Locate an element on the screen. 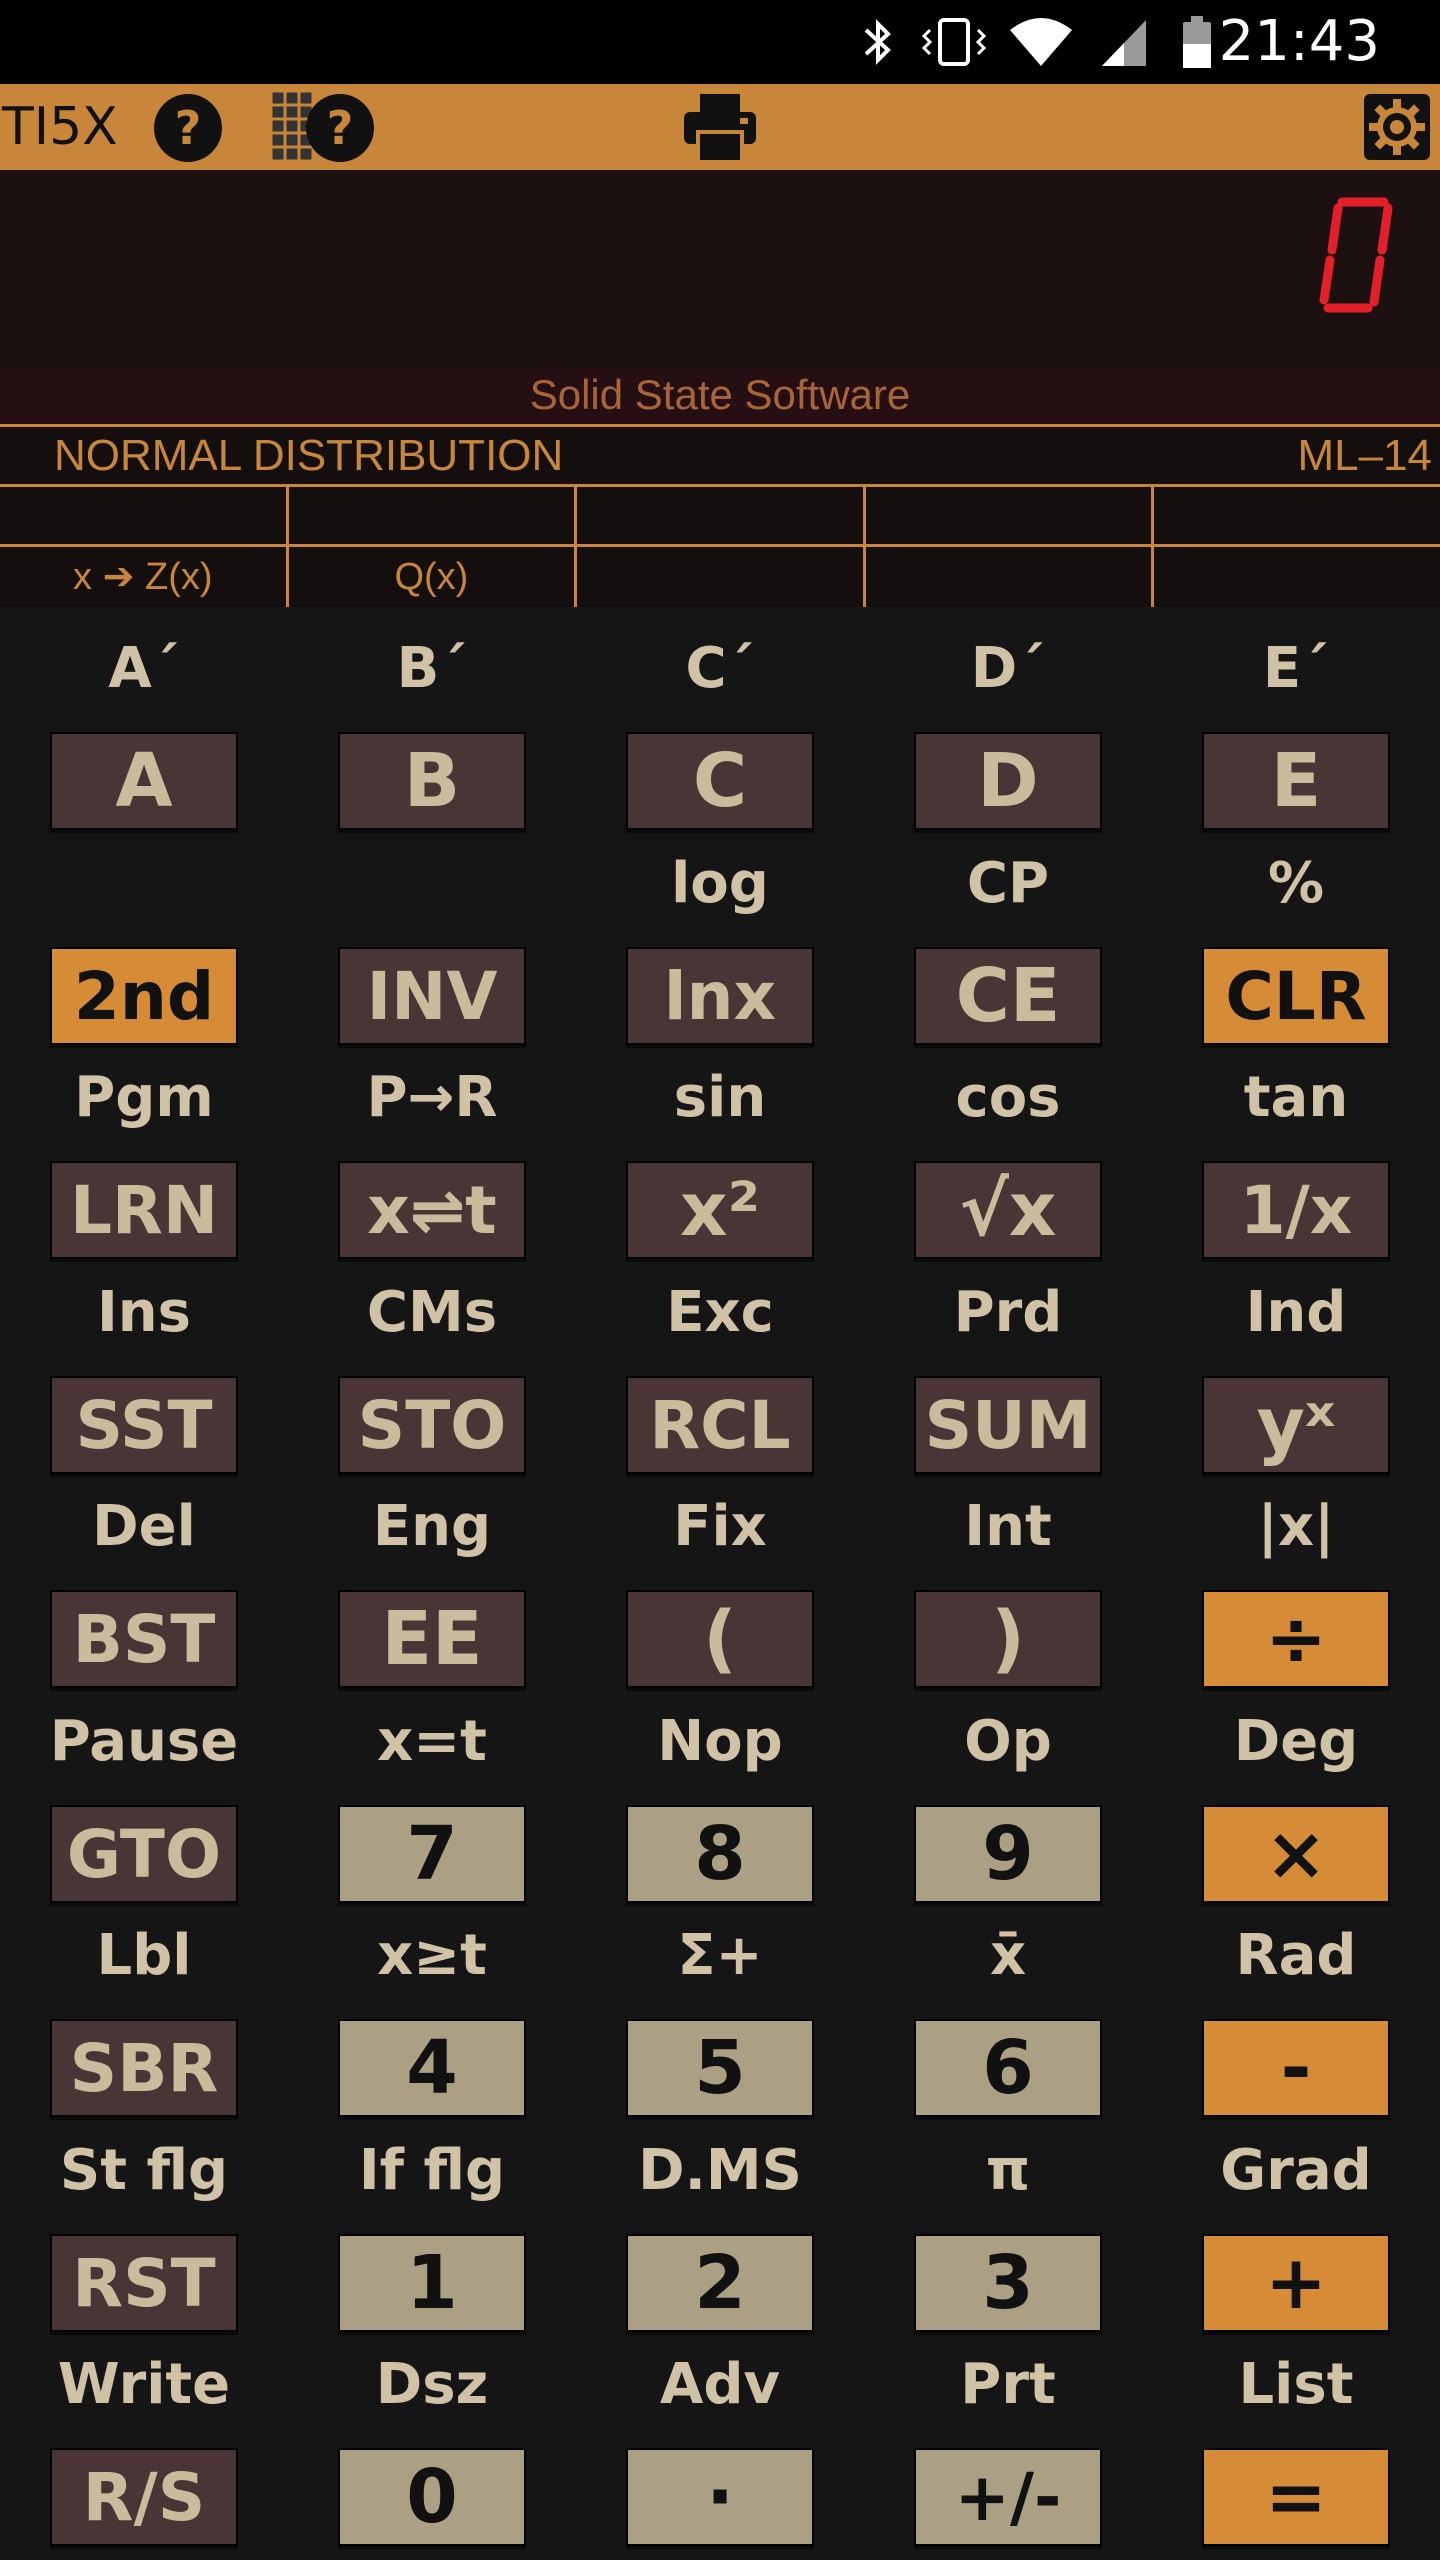 Image resolution: width=1440 pixels, height=2560 pixels. key-8-0-button: R/S is located at coordinates (144, 2497).